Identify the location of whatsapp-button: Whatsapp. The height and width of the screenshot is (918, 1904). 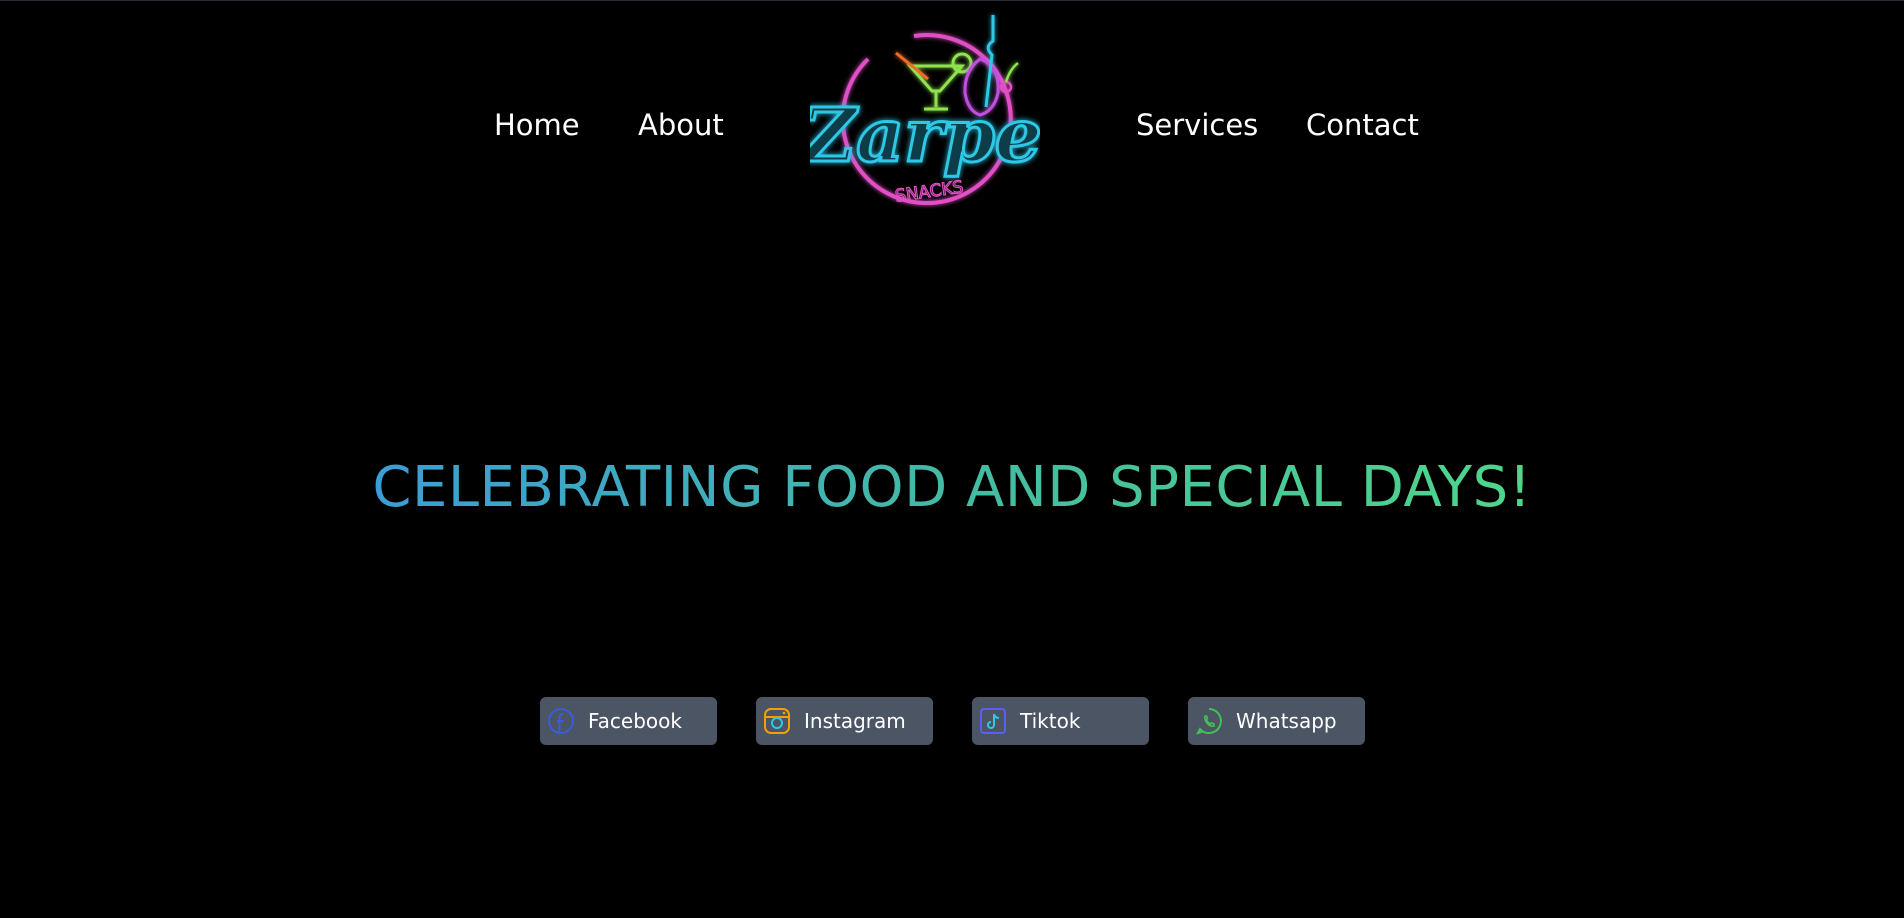
(1276, 721).